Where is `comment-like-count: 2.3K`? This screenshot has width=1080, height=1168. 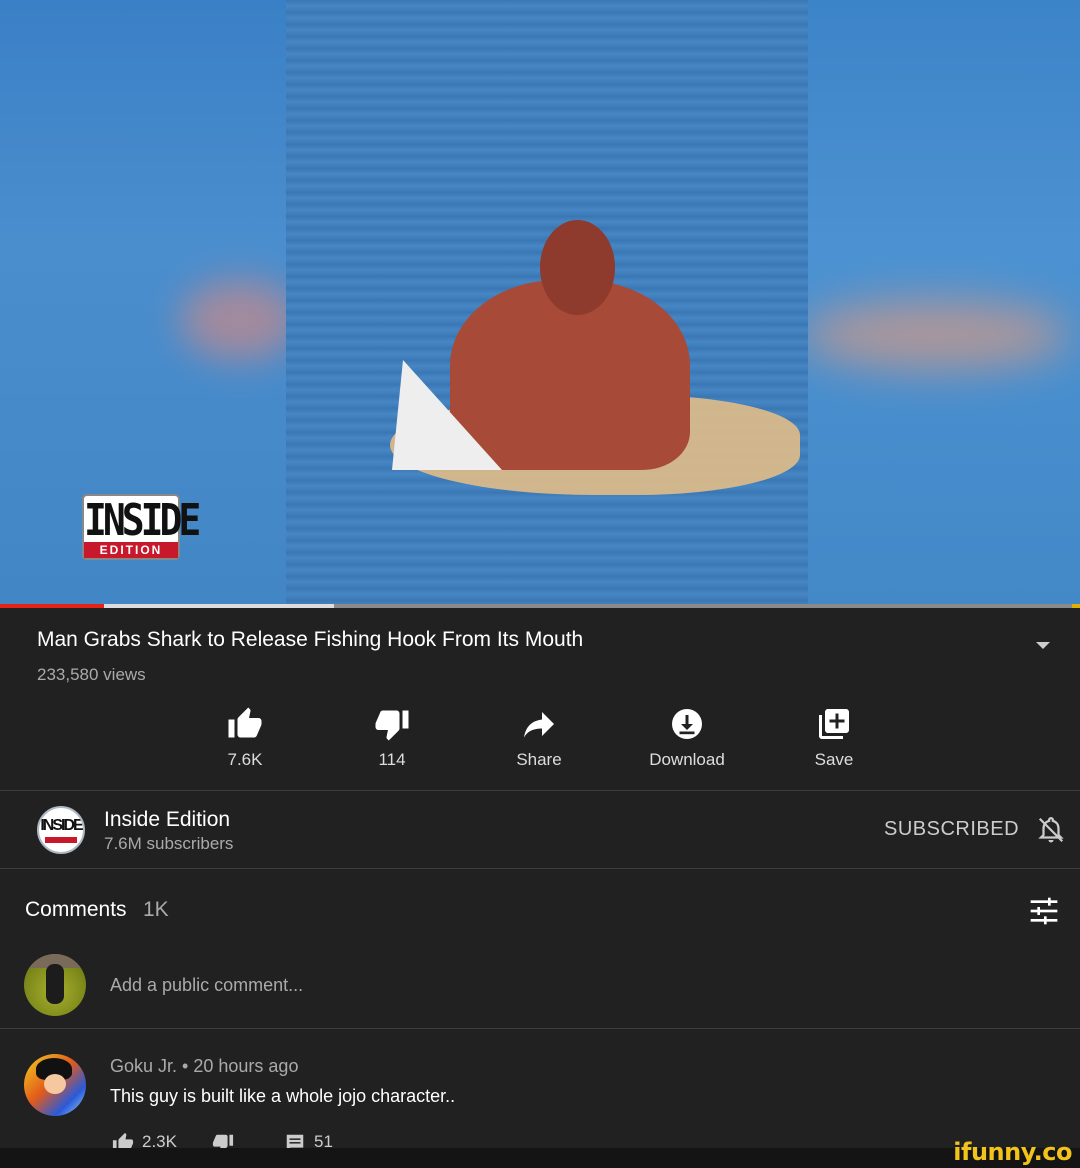 comment-like-count: 2.3K is located at coordinates (159, 1140).